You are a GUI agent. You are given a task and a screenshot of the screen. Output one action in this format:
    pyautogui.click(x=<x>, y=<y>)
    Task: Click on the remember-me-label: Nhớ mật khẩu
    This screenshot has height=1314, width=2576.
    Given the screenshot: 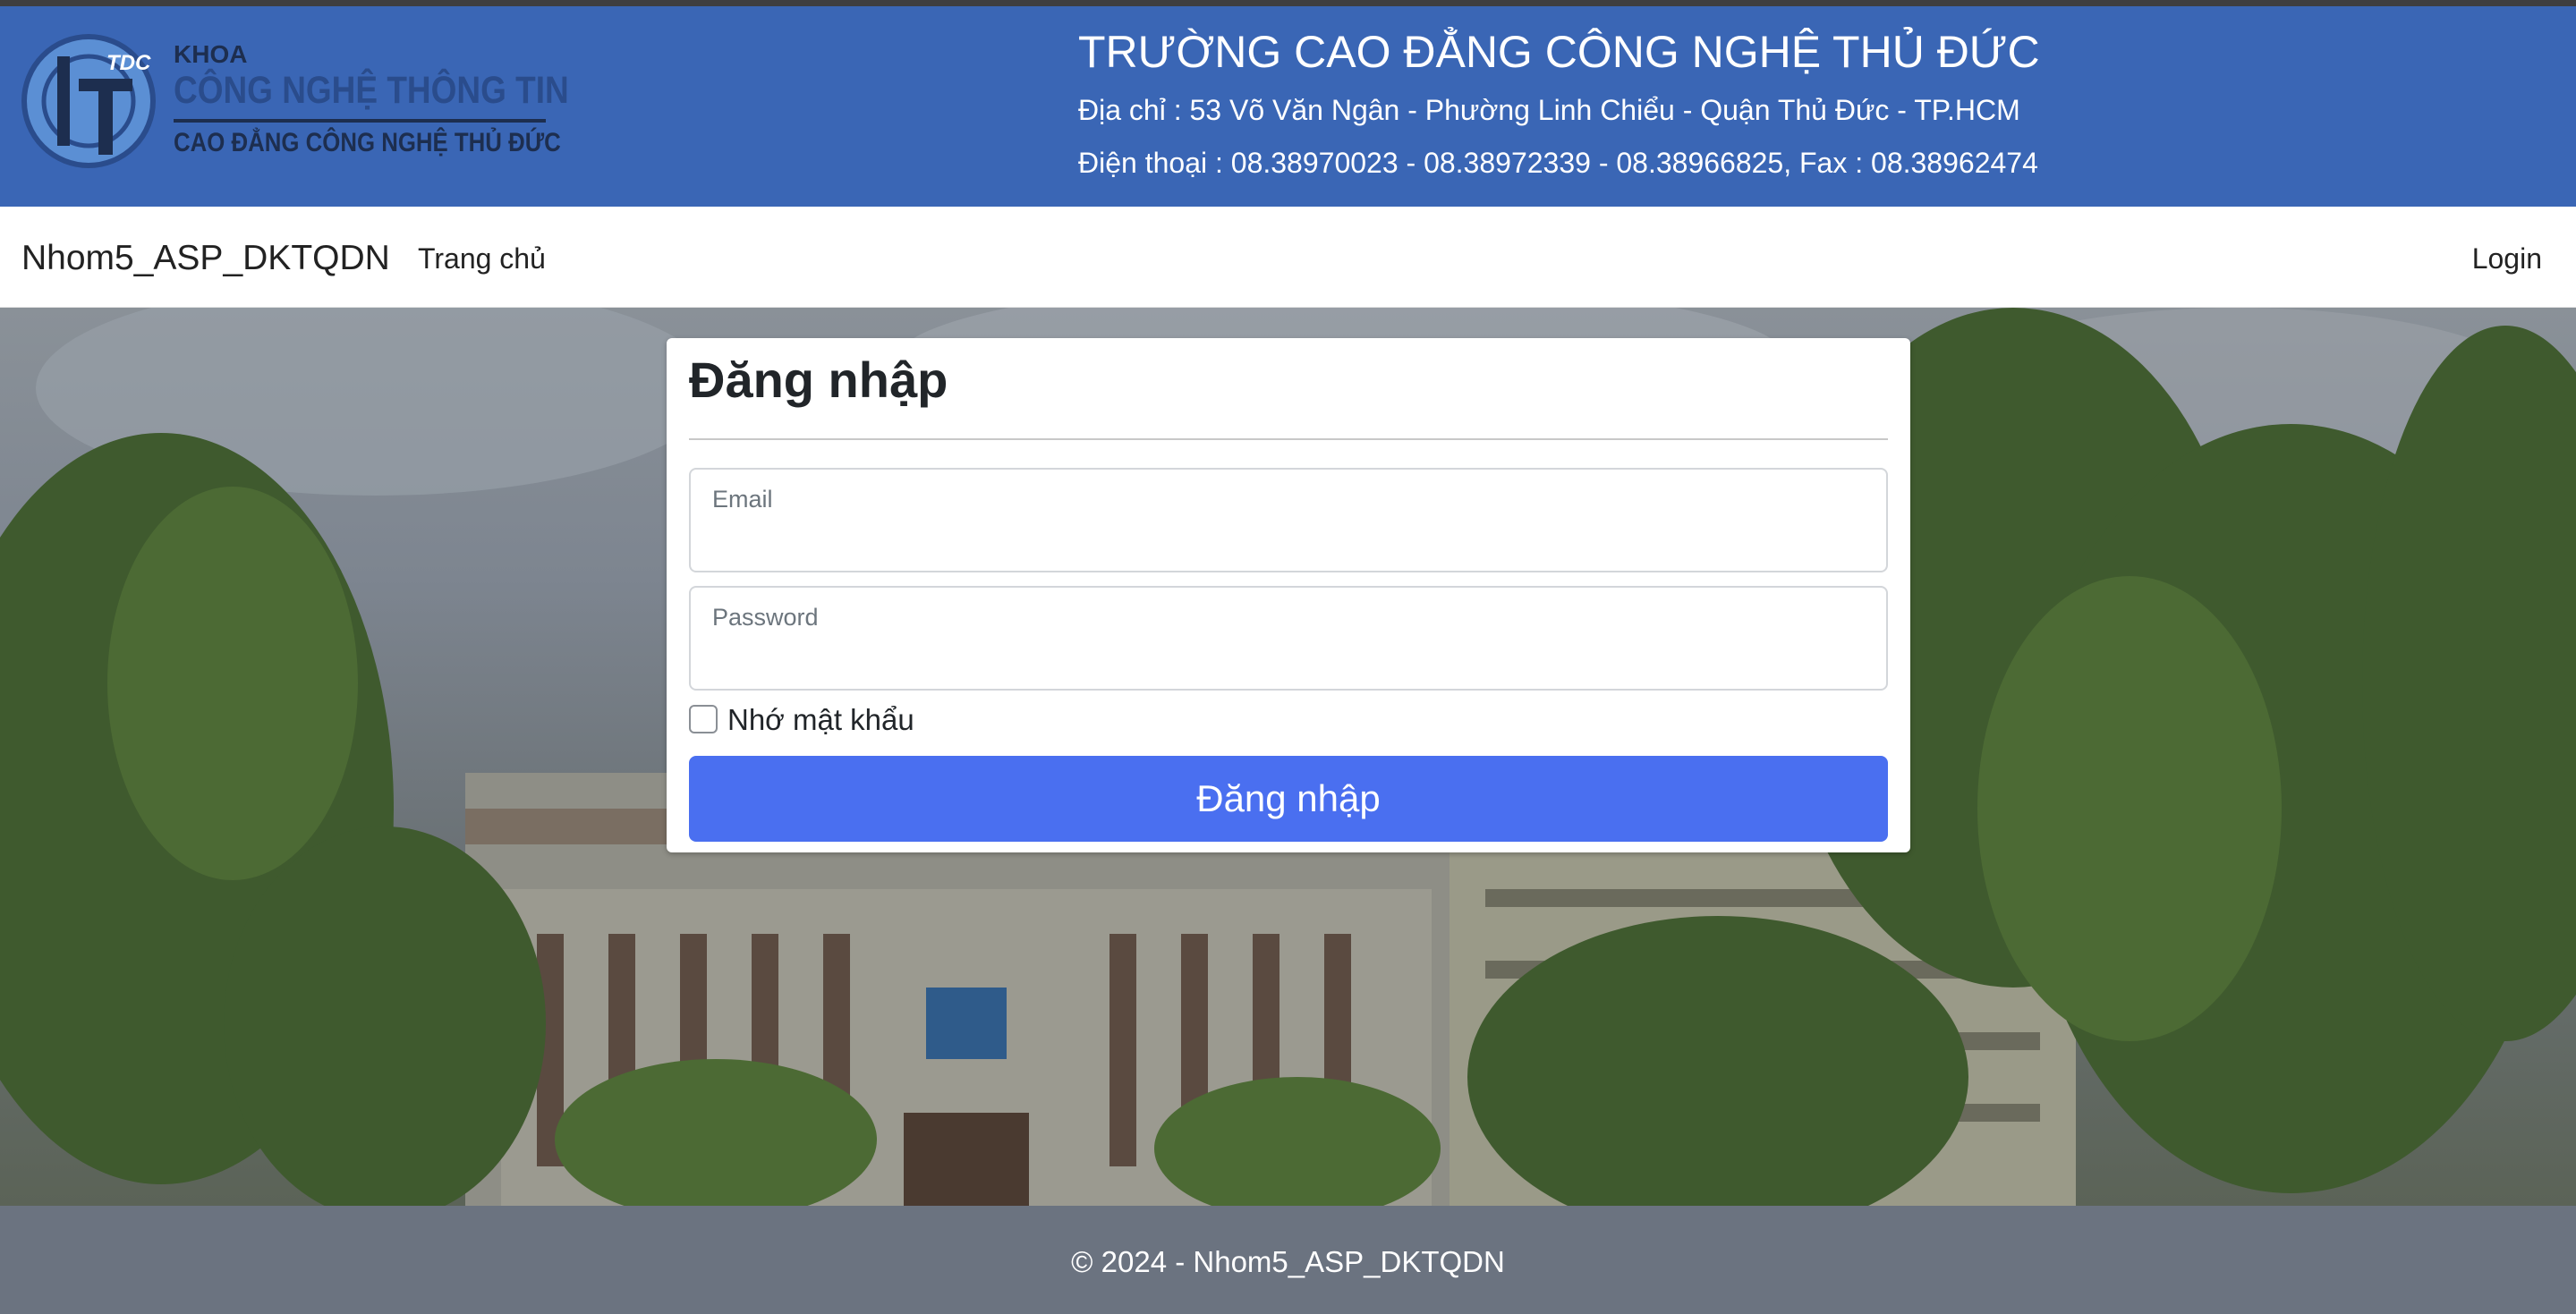 What is the action you would take?
    pyautogui.click(x=820, y=720)
    